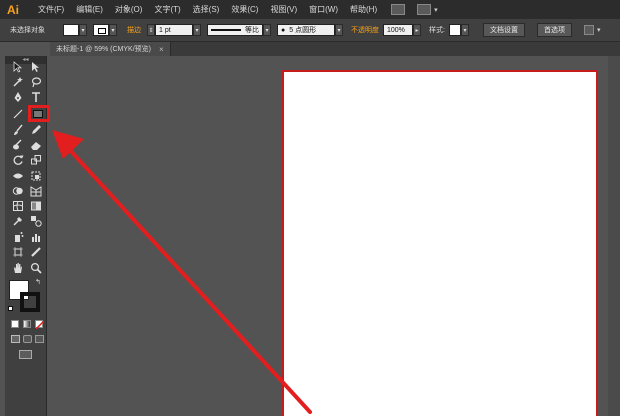 This screenshot has width=620, height=416. Describe the element at coordinates (104, 49) in the screenshot. I see `document-tab-label: 未标题-1 @ 59% (CMYK/预览)` at that location.